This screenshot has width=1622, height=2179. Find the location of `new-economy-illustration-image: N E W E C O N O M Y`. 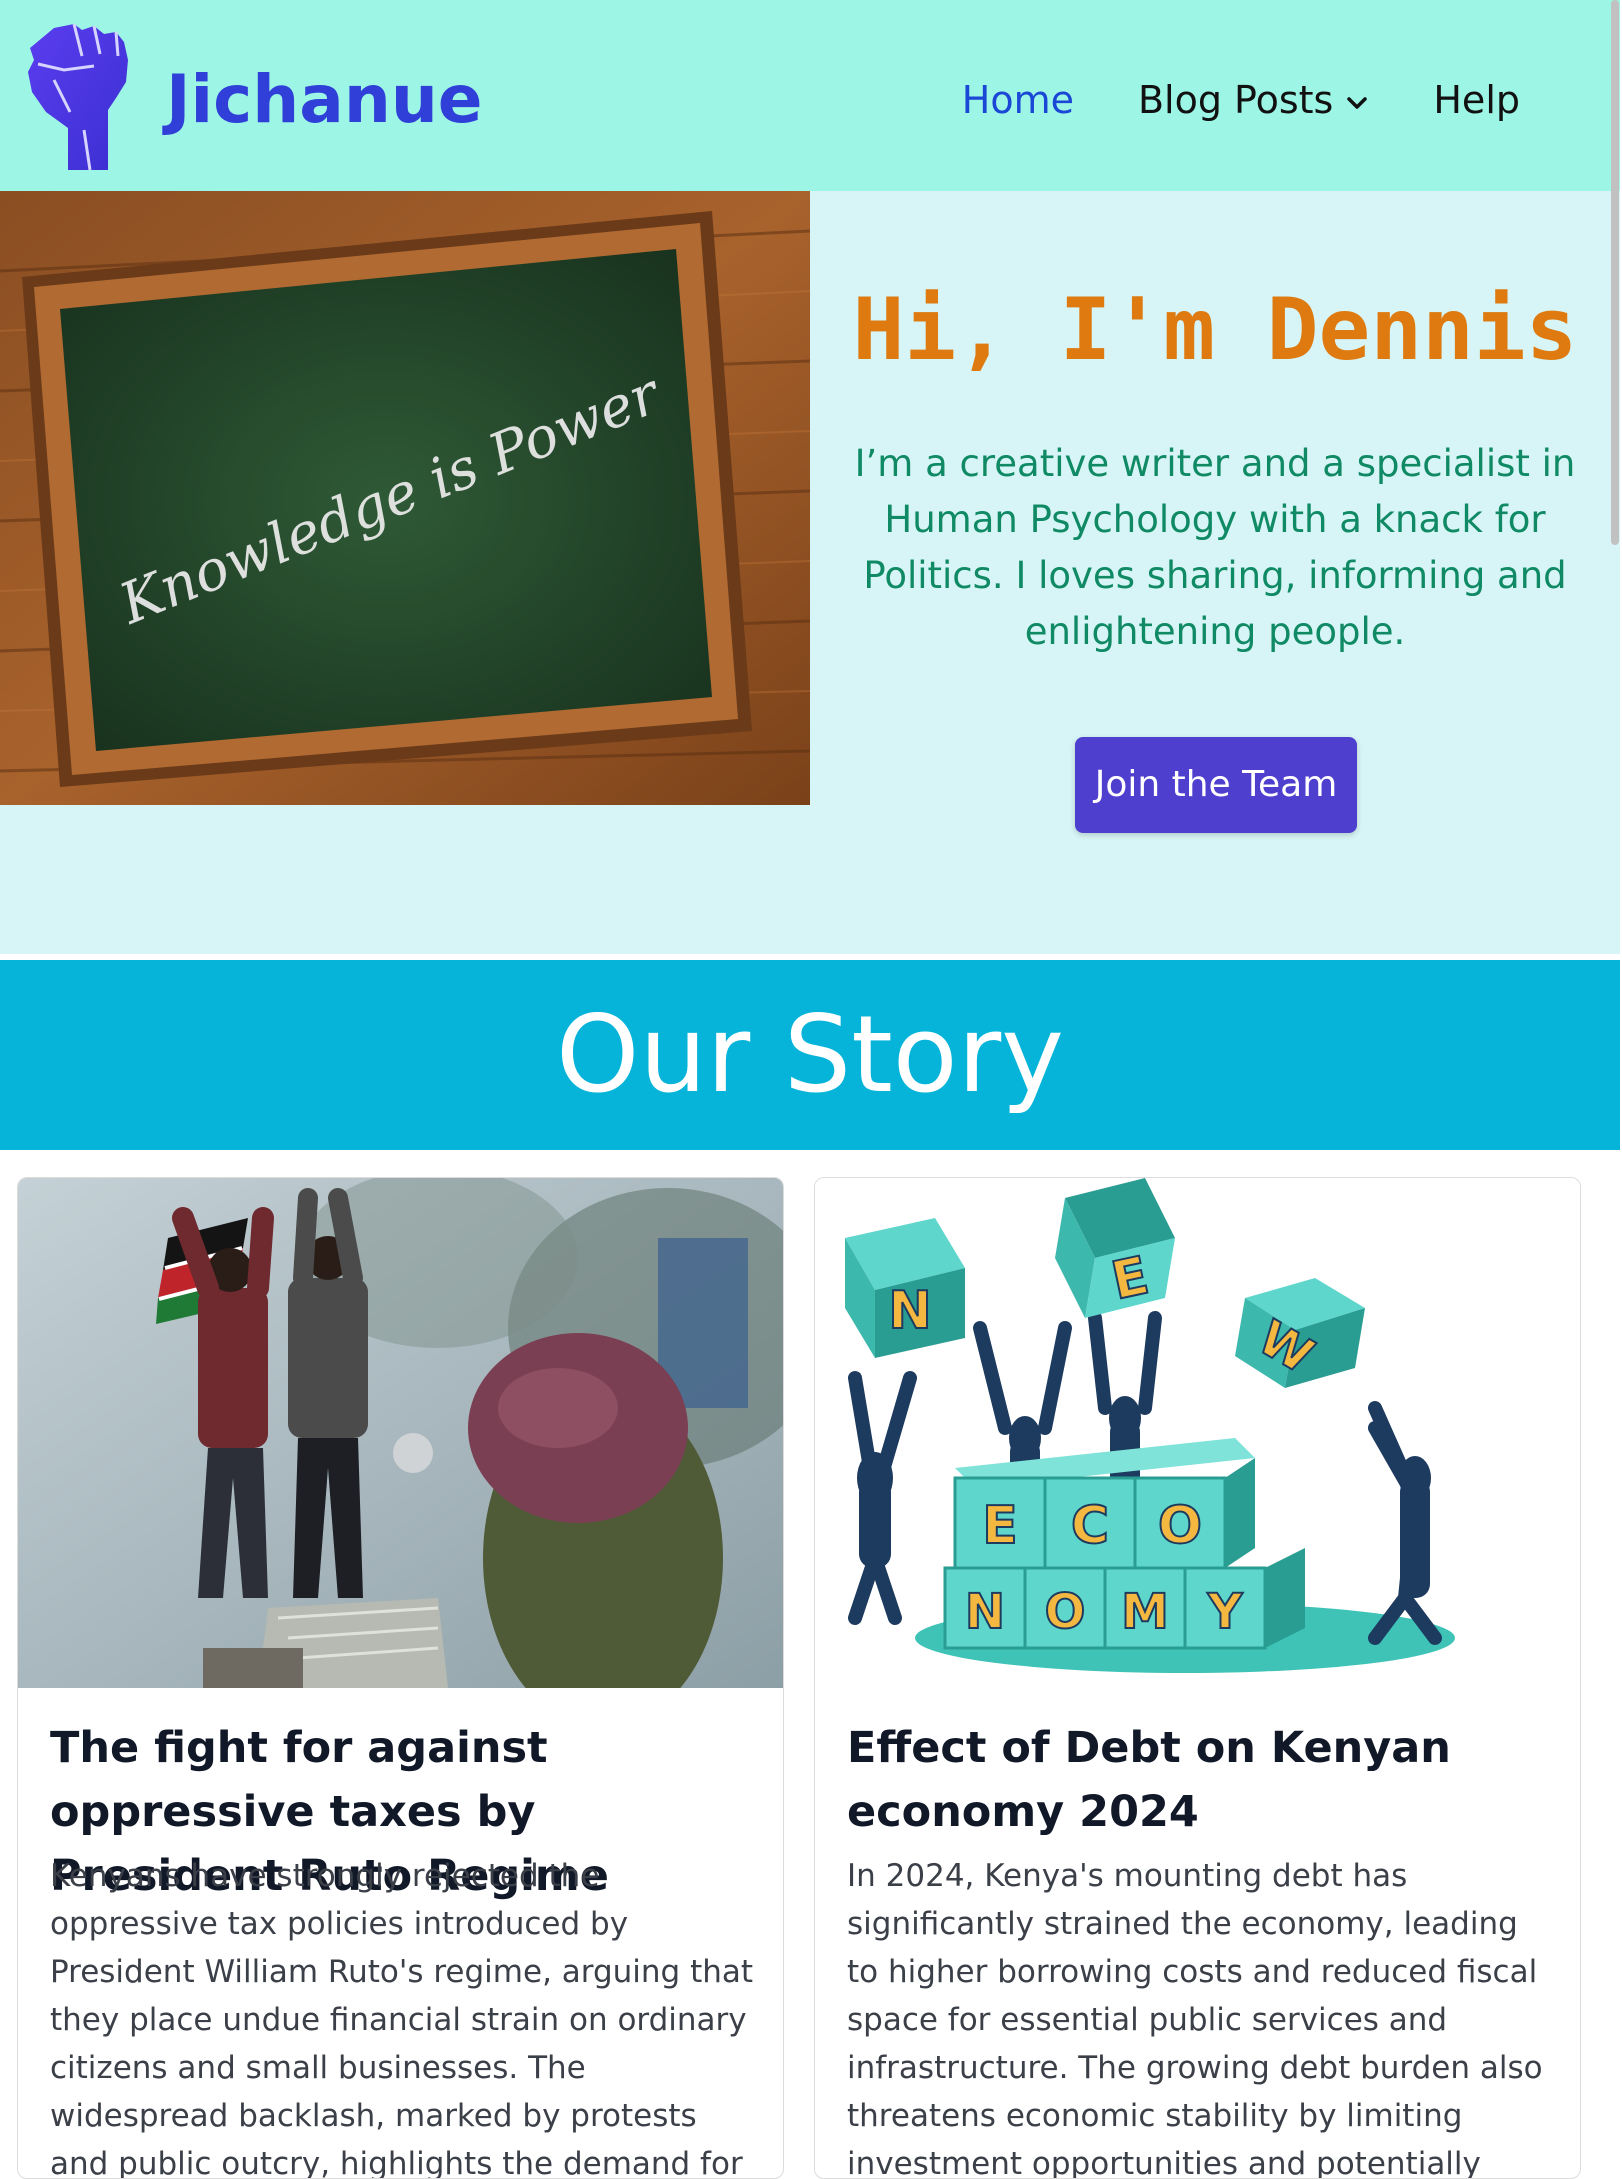

new-economy-illustration-image: N E W E C O N O M Y is located at coordinates (1197, 1433).